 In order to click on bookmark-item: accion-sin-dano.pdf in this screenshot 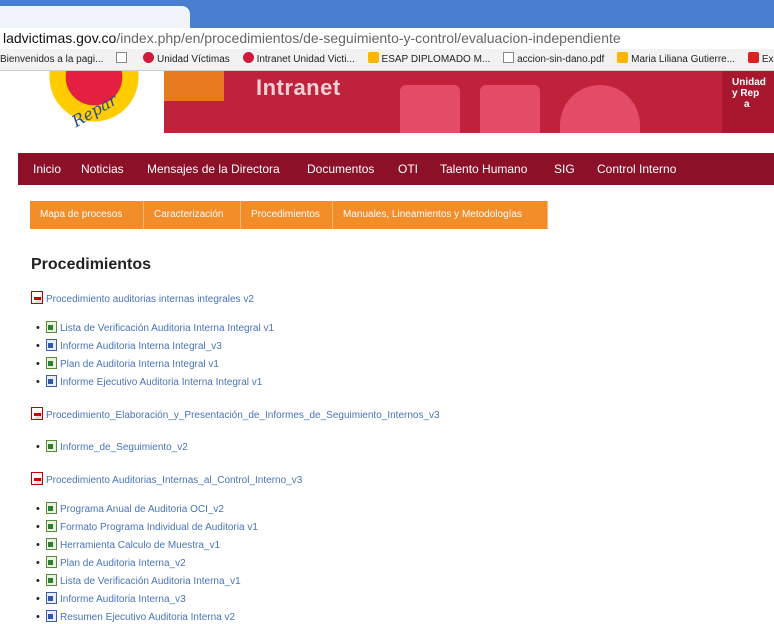, I will do `click(554, 59)`.